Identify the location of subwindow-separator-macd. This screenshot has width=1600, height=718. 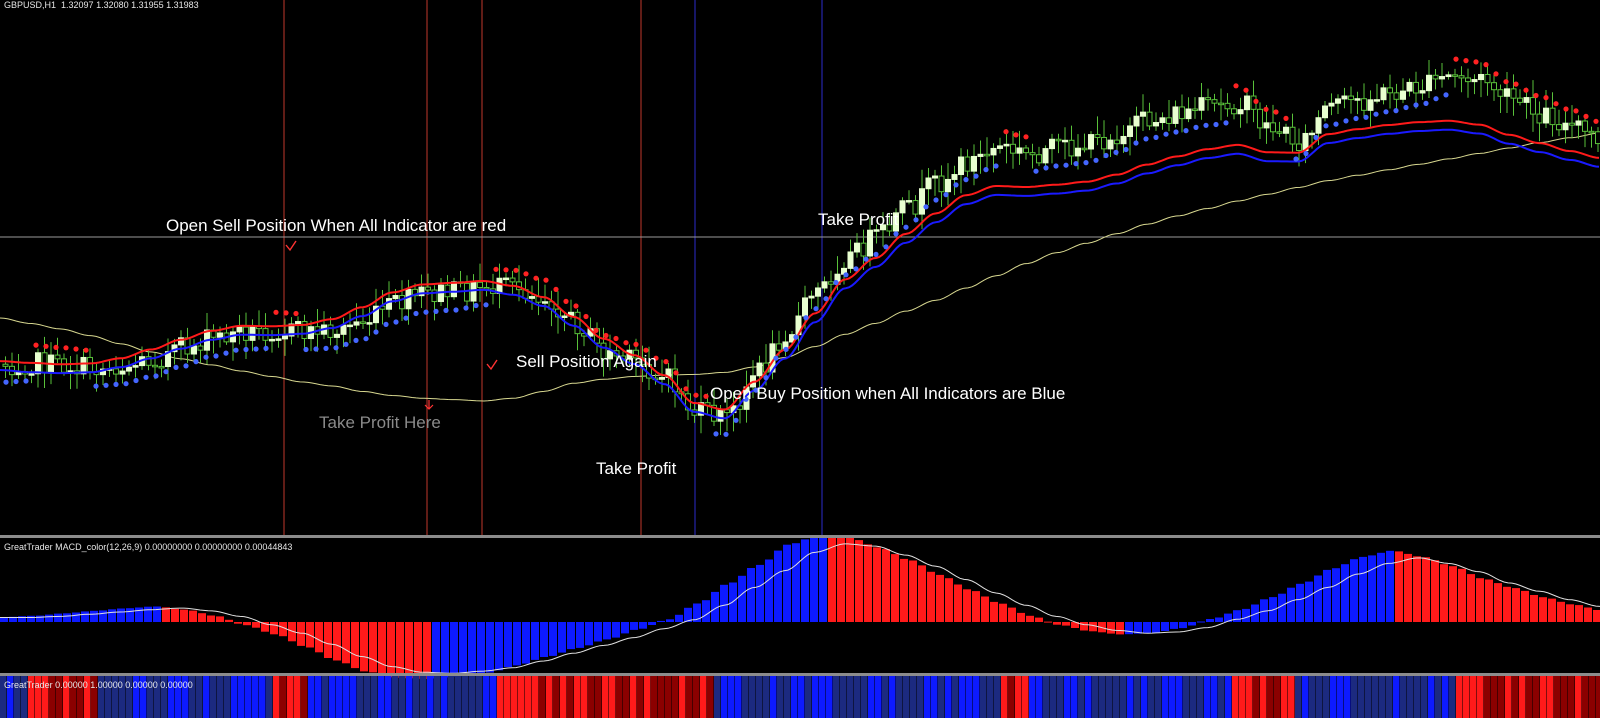
(800, 536).